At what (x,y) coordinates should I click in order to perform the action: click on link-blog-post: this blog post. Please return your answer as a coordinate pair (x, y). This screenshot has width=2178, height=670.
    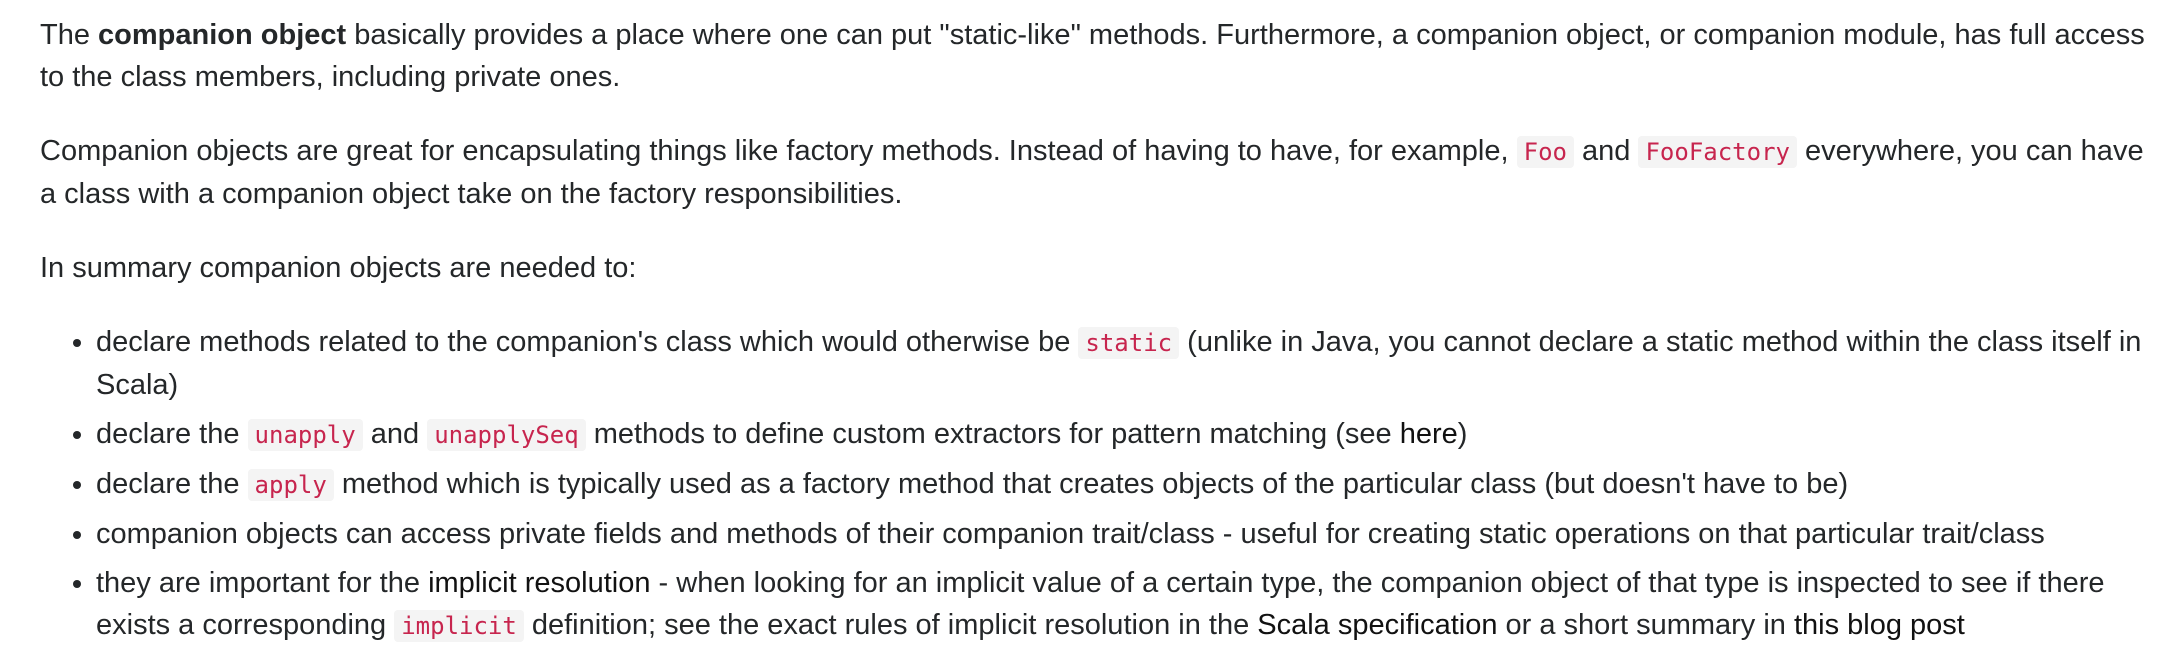
    Looking at the image, I should click on (1879, 625).